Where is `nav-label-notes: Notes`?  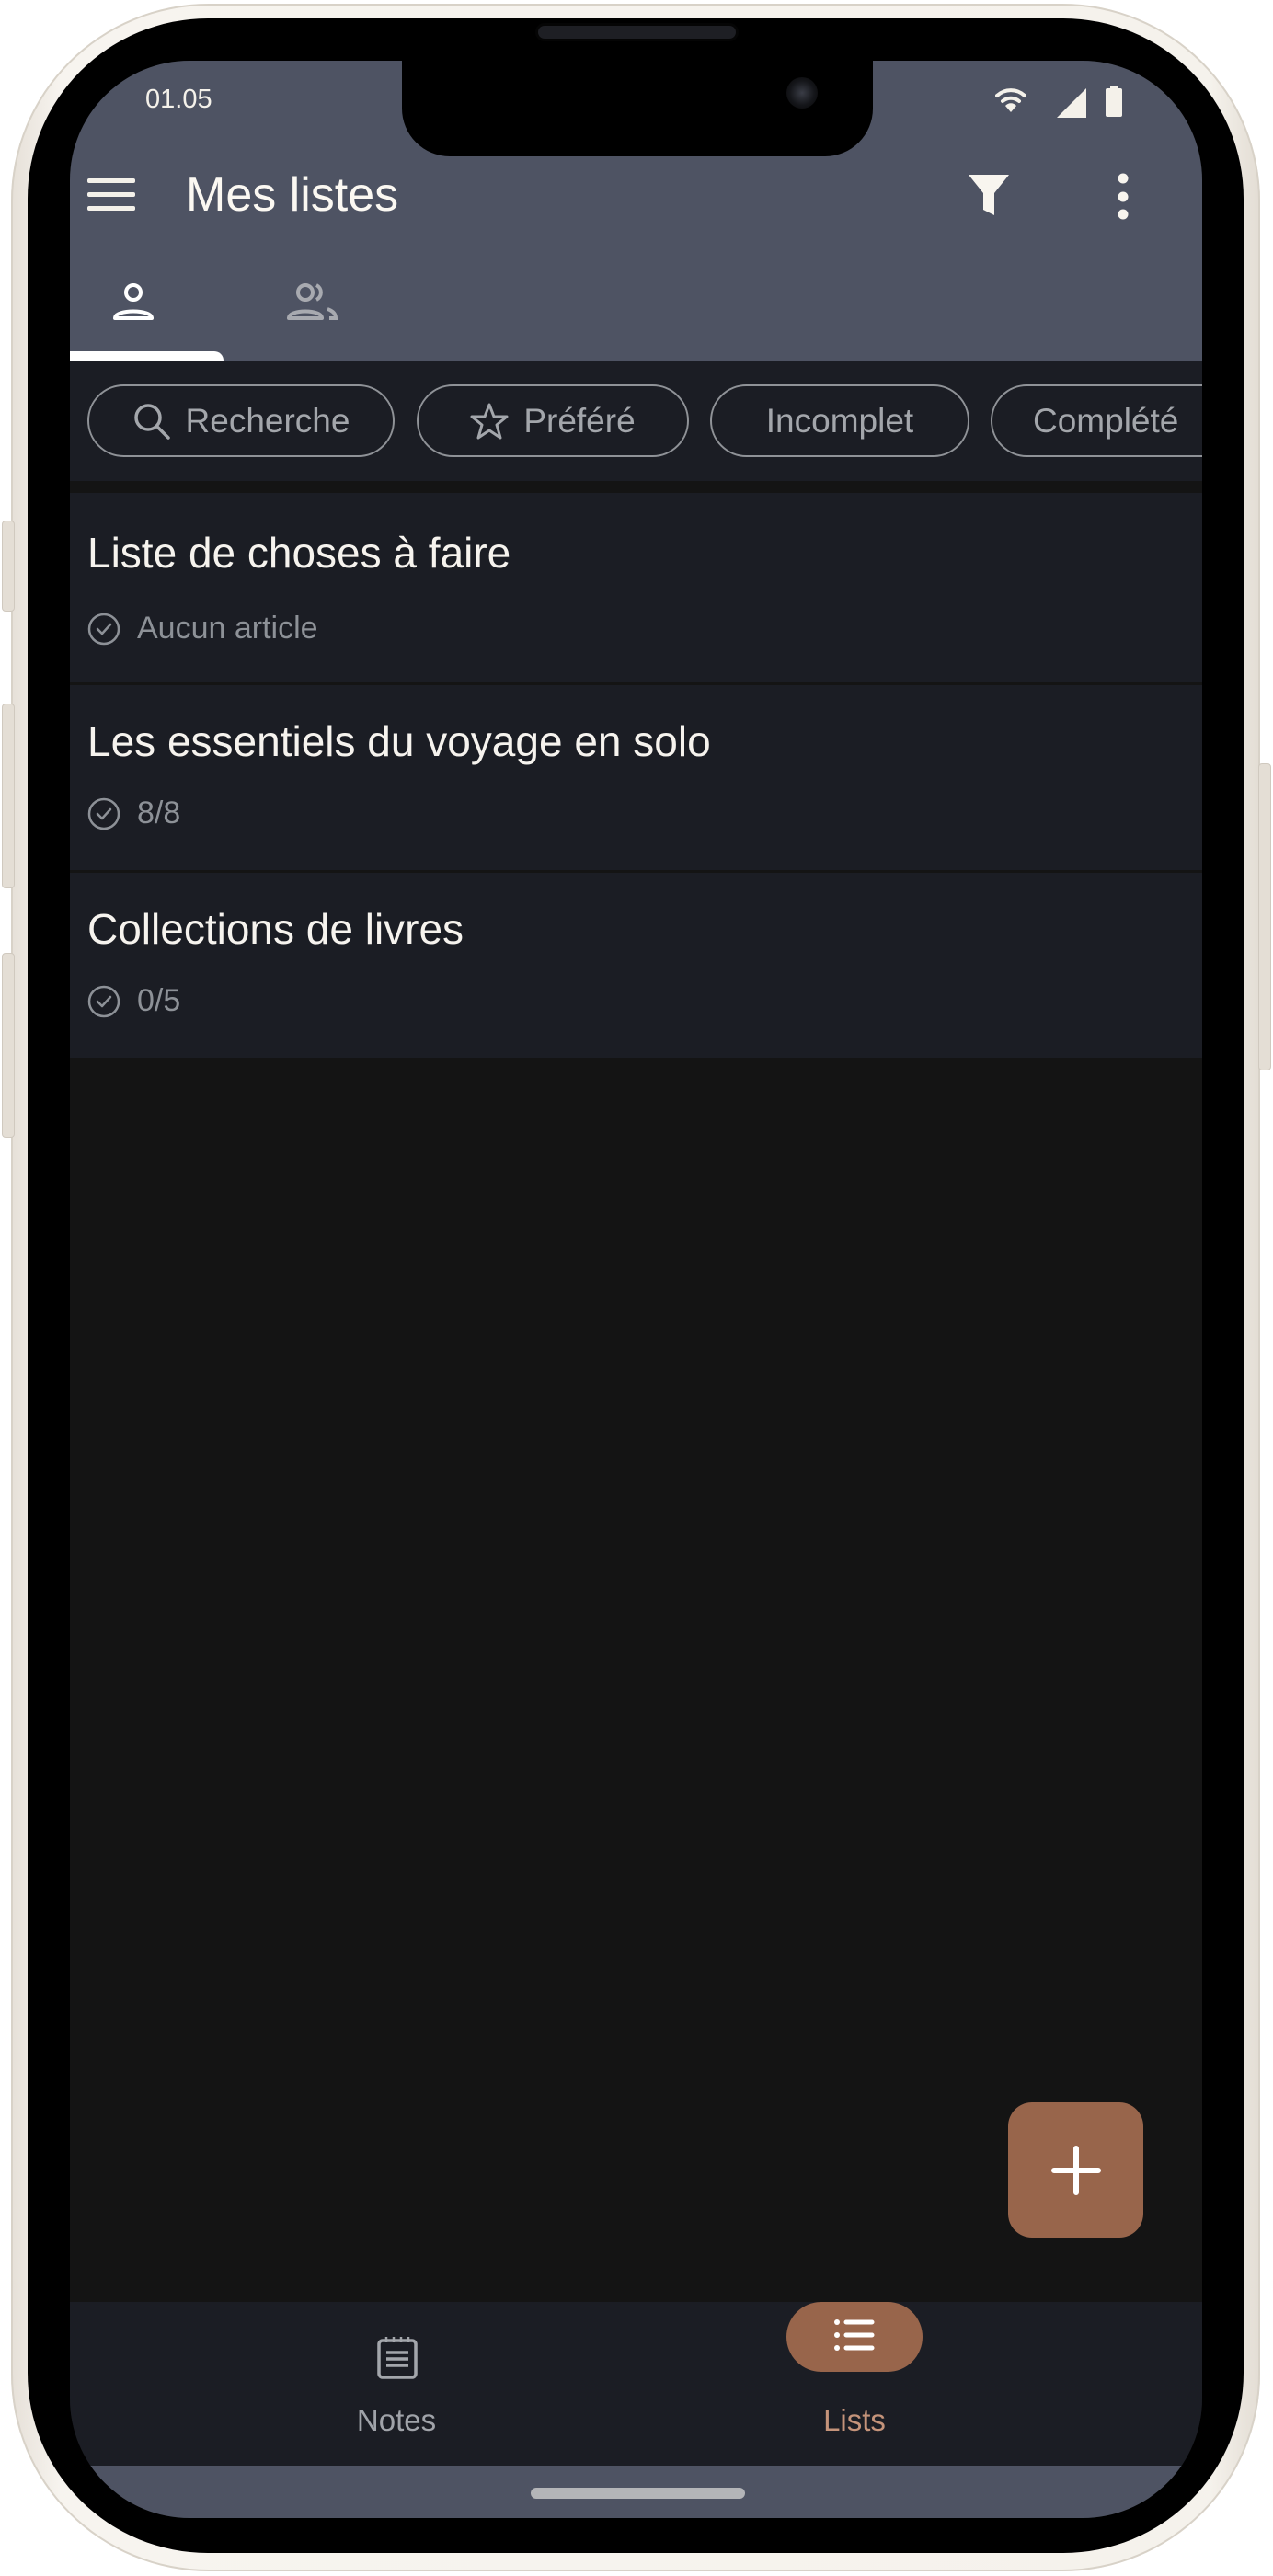 nav-label-notes: Notes is located at coordinates (396, 2420).